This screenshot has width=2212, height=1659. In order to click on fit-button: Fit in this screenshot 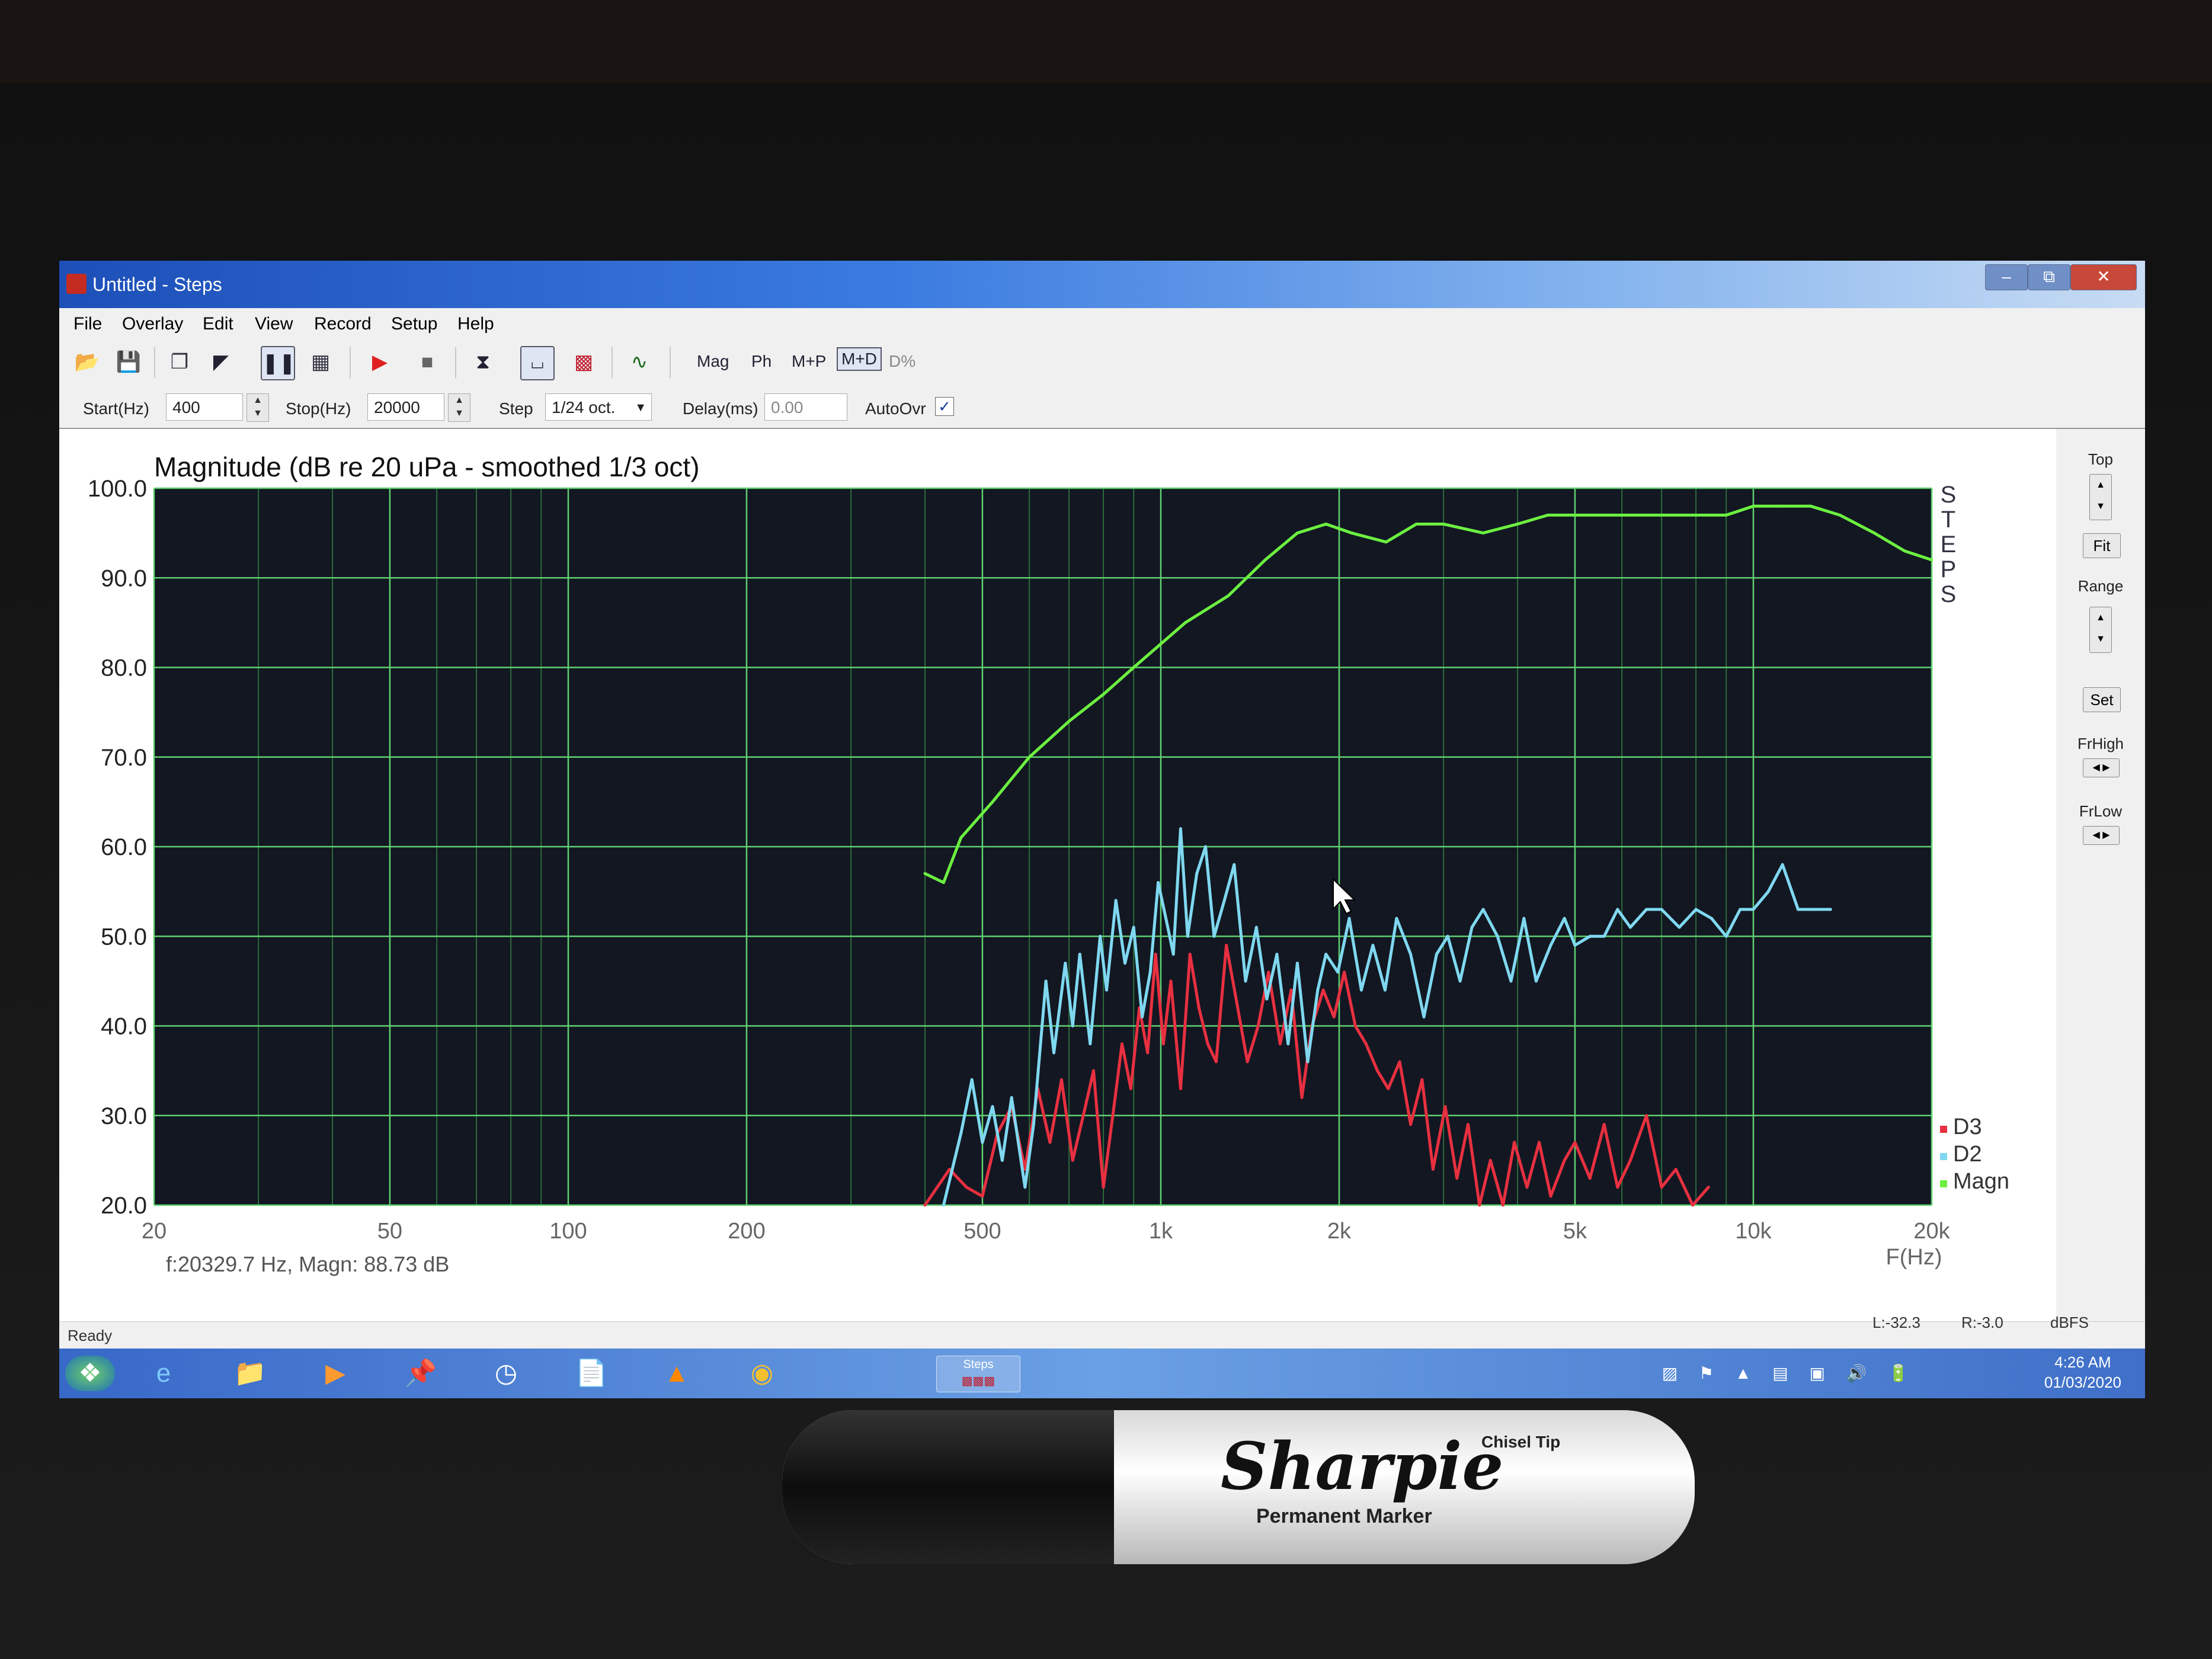, I will do `click(2102, 545)`.